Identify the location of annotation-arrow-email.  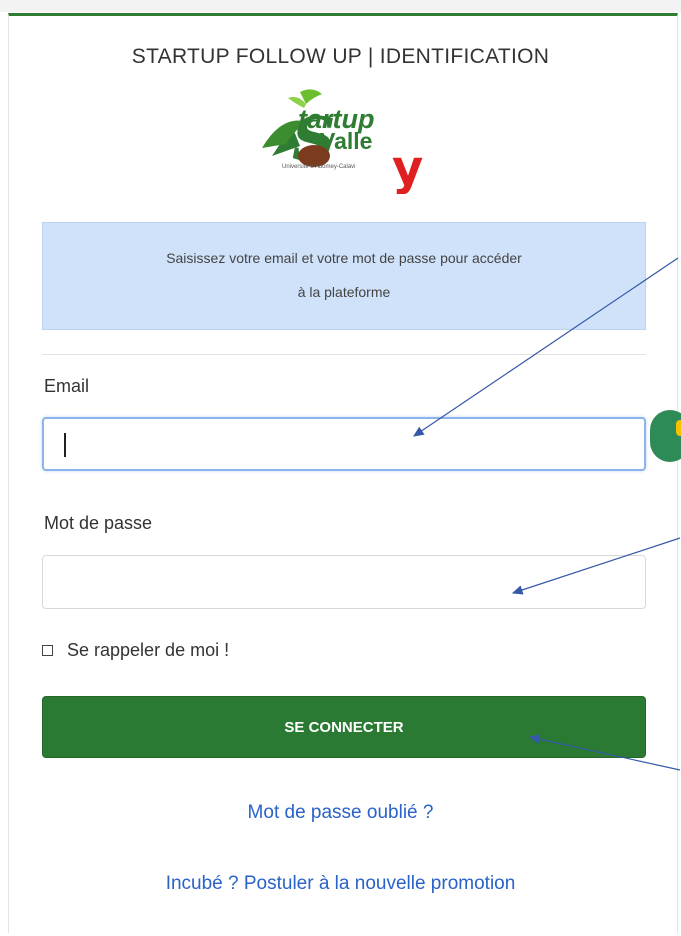
(546, 347).